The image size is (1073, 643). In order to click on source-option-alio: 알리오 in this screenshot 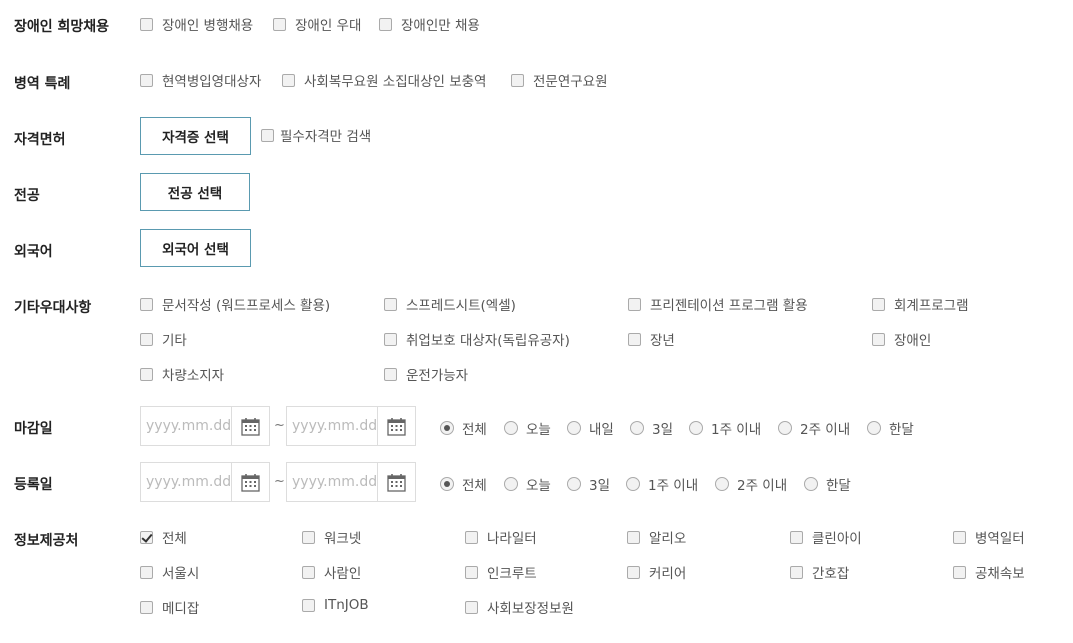, I will do `click(656, 537)`.